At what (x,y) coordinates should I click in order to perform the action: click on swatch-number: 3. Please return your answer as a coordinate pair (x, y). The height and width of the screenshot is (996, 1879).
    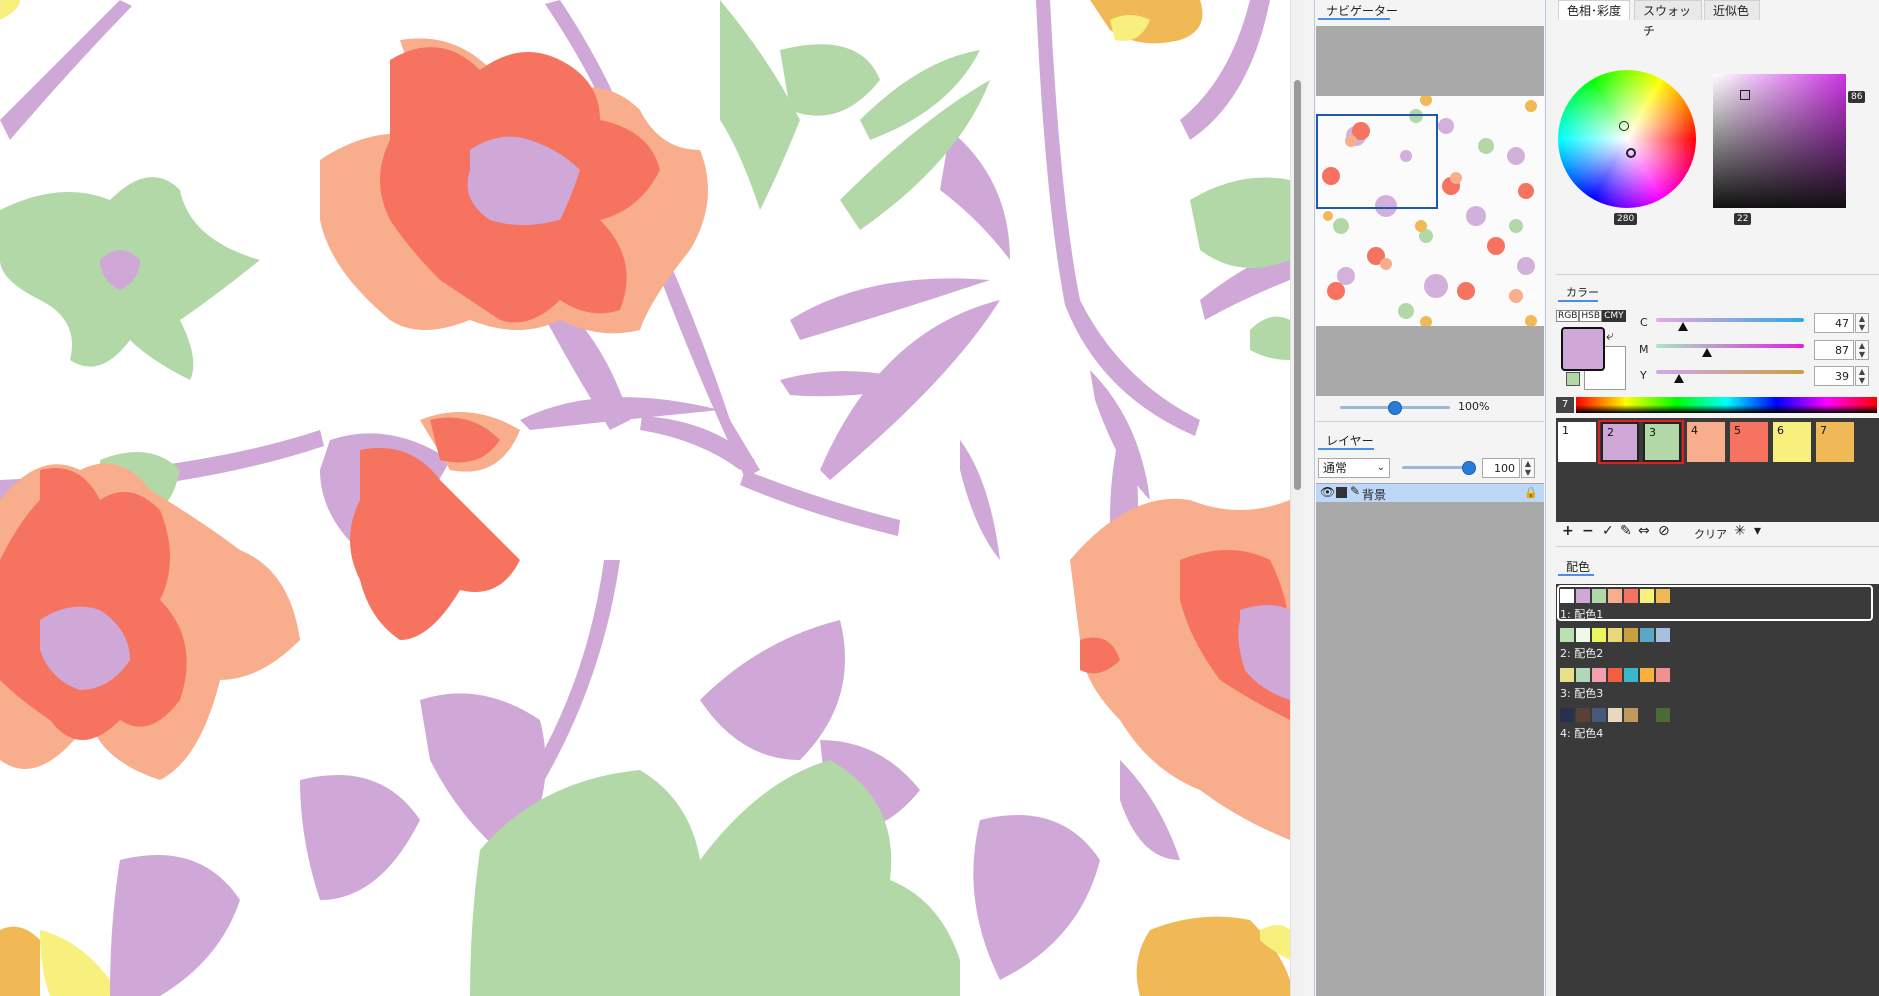
    Looking at the image, I should click on (1652, 432).